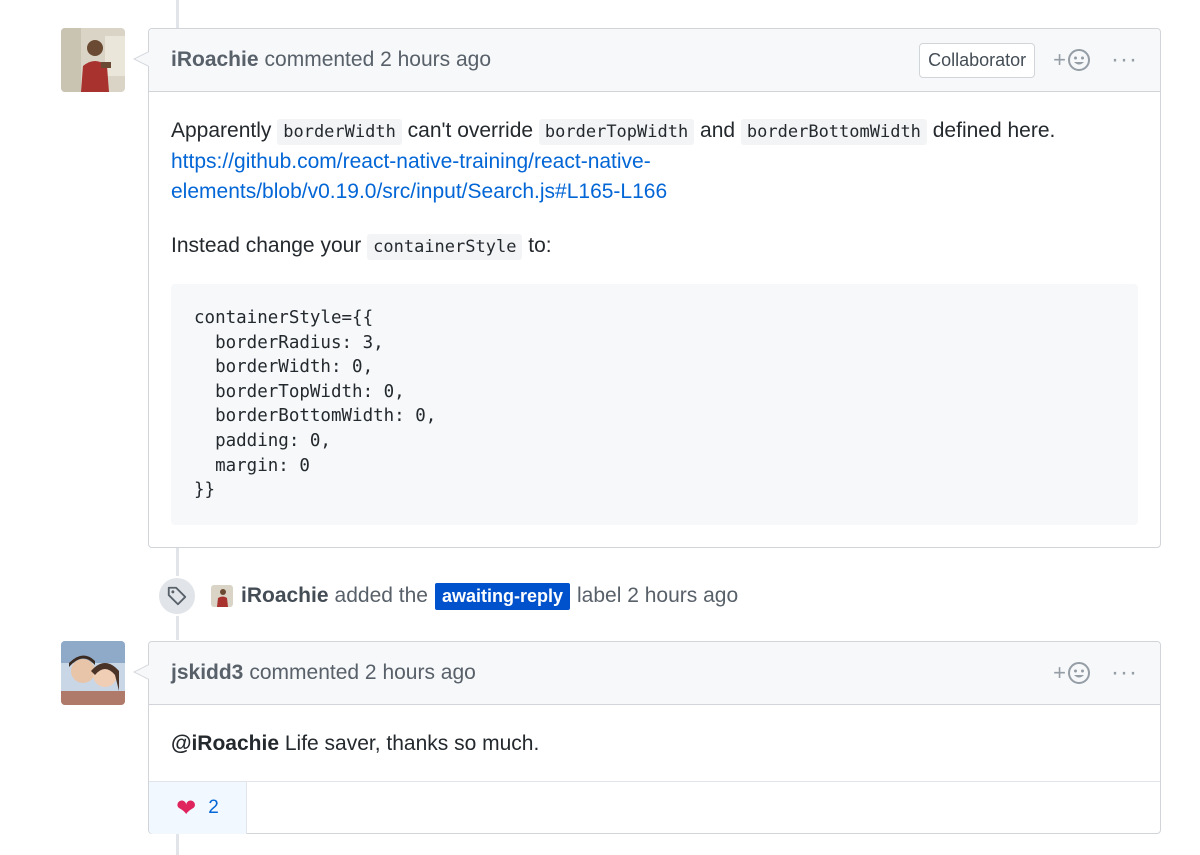 This screenshot has width=1200, height=855. I want to click on inline-code: borderTopWidth, so click(616, 132).